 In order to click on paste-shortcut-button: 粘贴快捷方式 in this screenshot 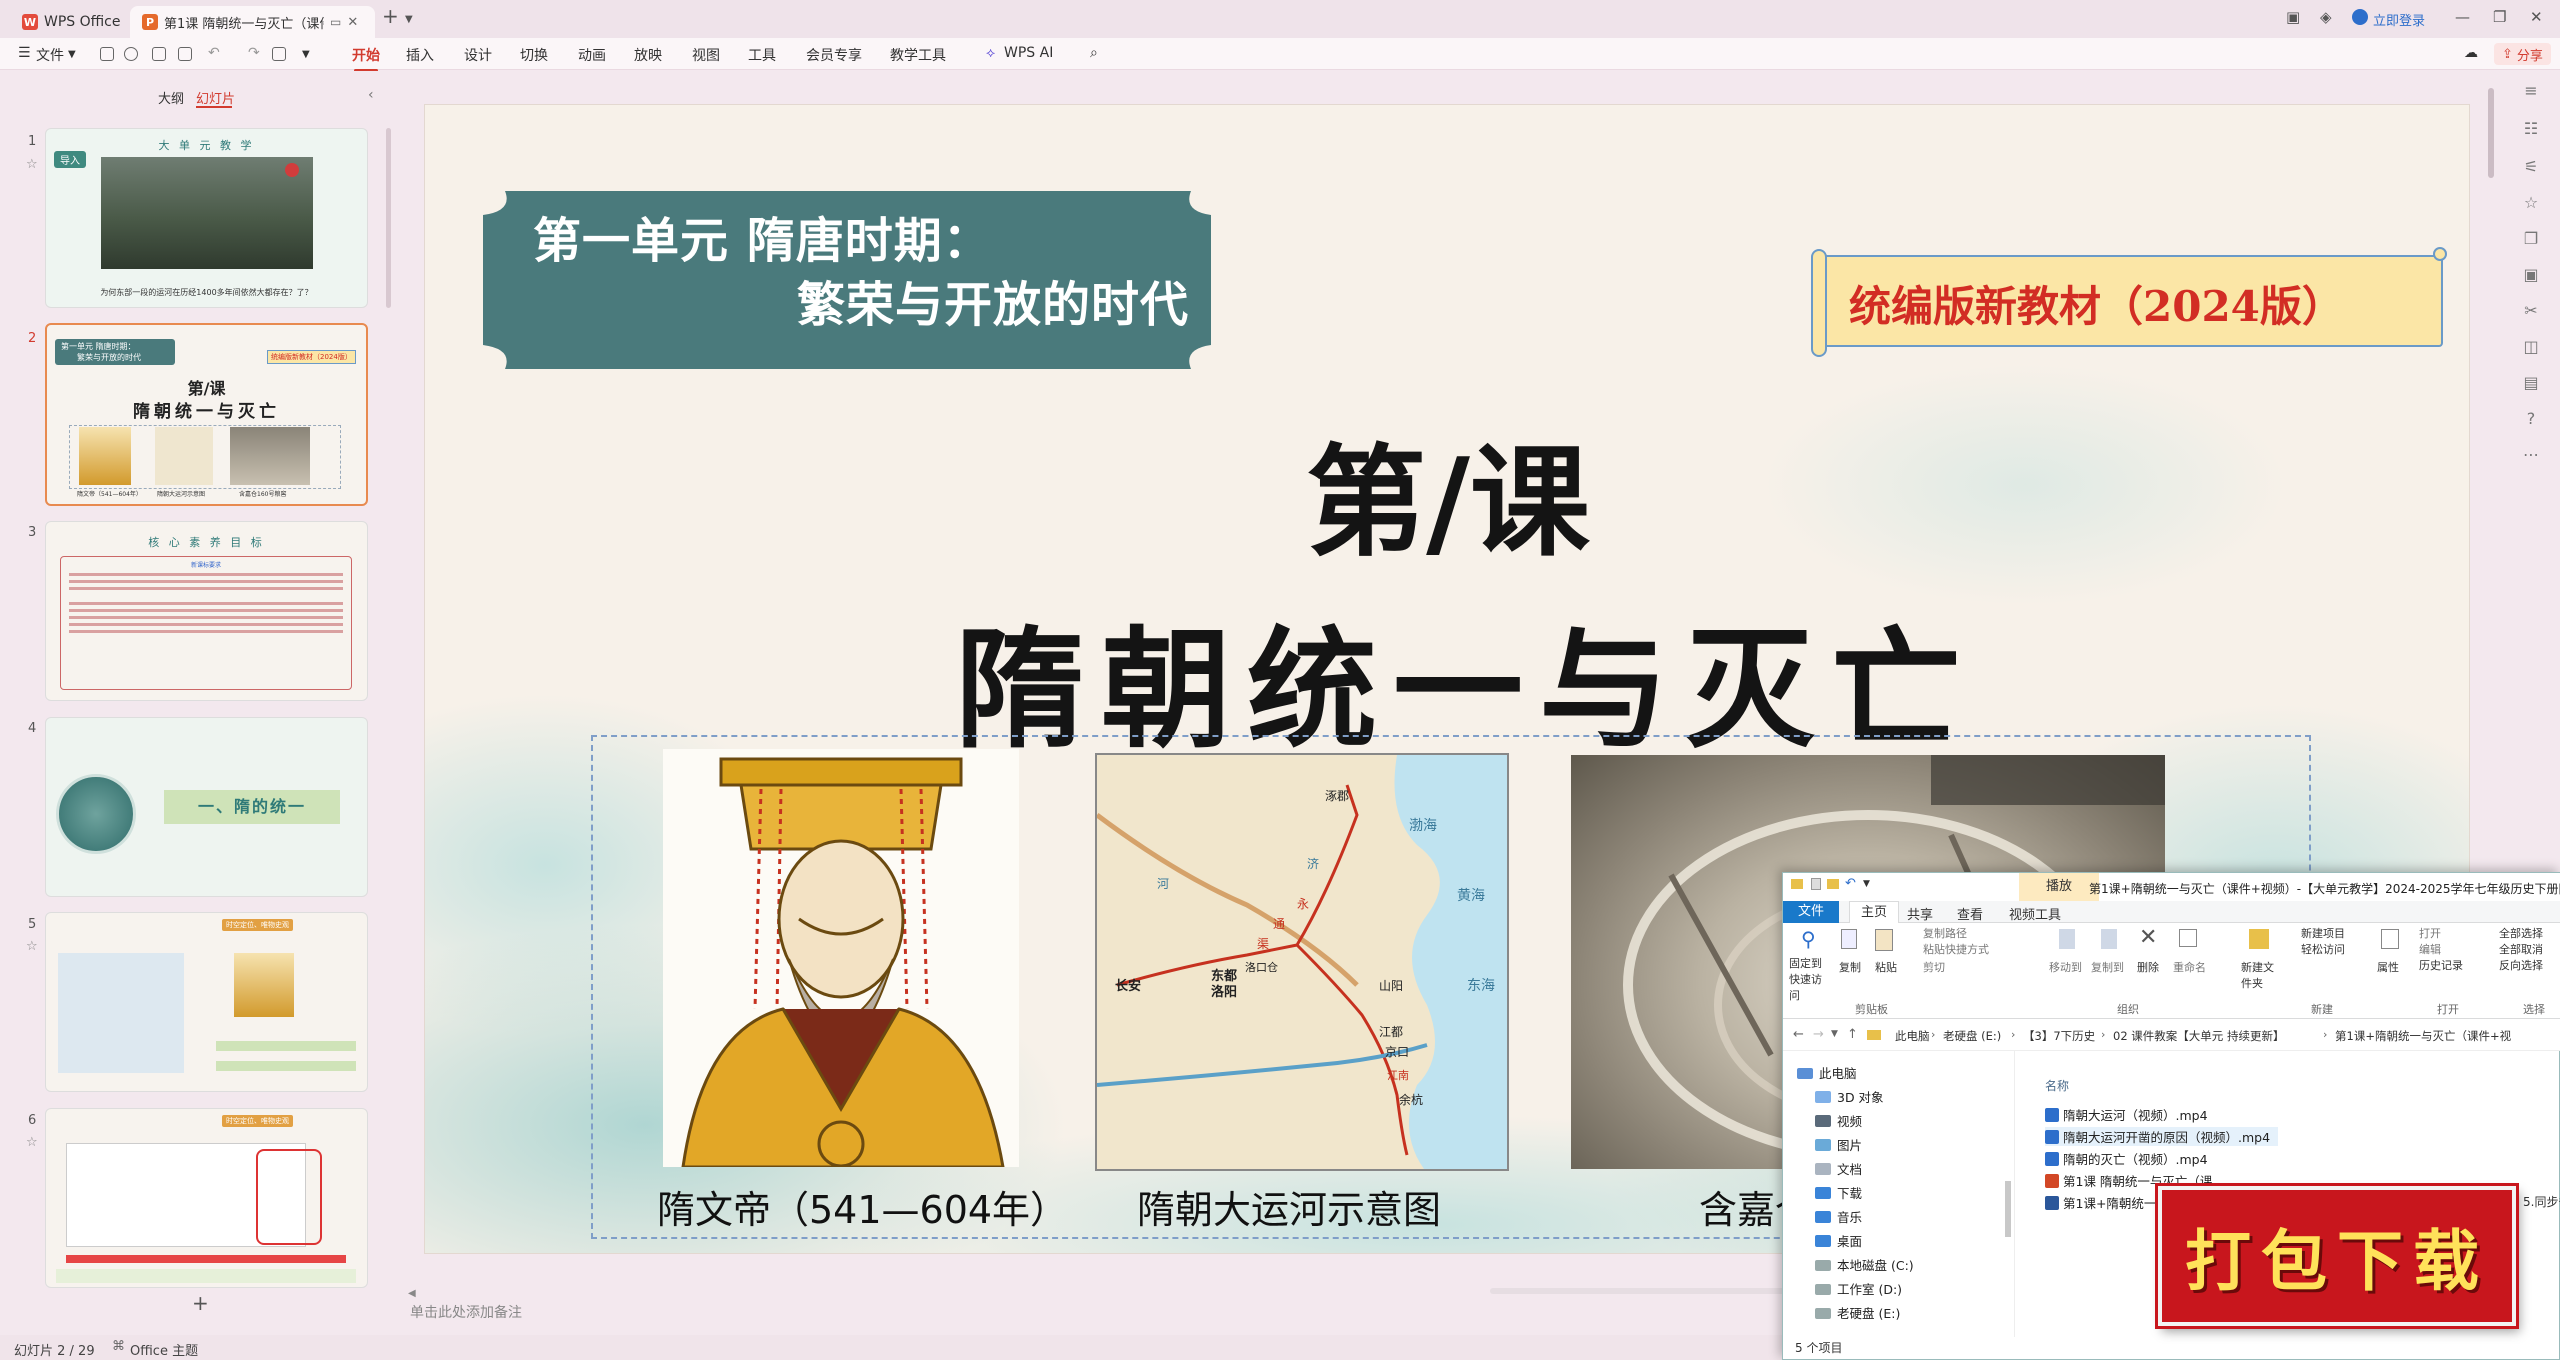, I will do `click(1956, 949)`.